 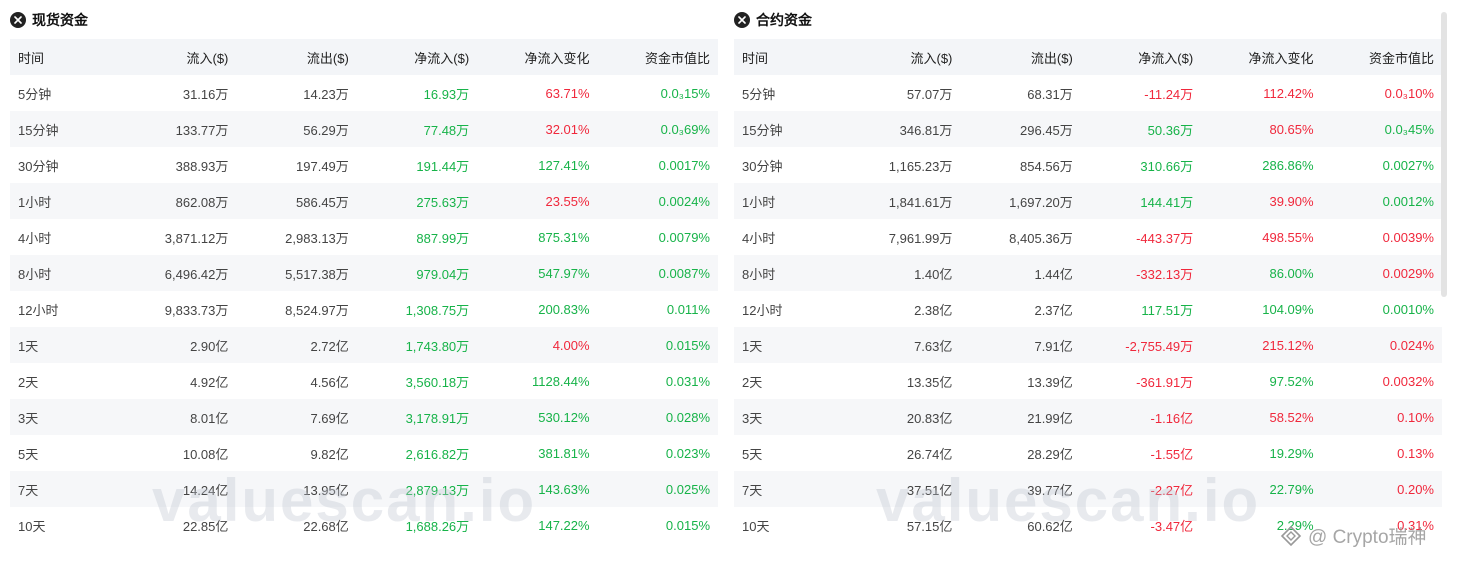 I want to click on cap-ratio-cell: 0.0012%, so click(x=1381, y=201).